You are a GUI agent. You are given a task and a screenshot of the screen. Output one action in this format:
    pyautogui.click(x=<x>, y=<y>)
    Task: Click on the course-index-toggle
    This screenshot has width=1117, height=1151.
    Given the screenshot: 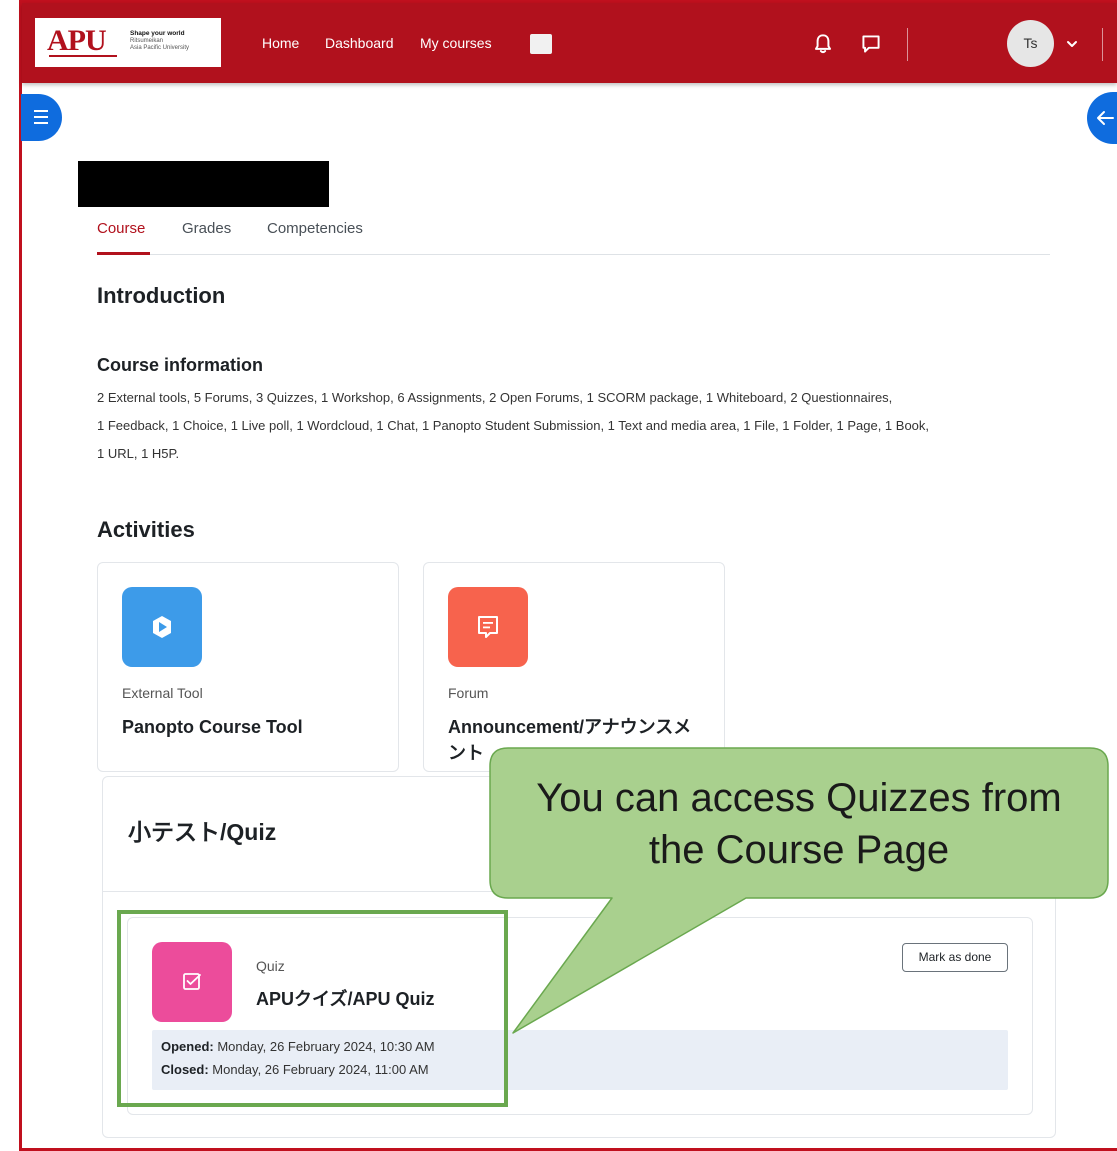 What is the action you would take?
    pyautogui.click(x=41, y=117)
    